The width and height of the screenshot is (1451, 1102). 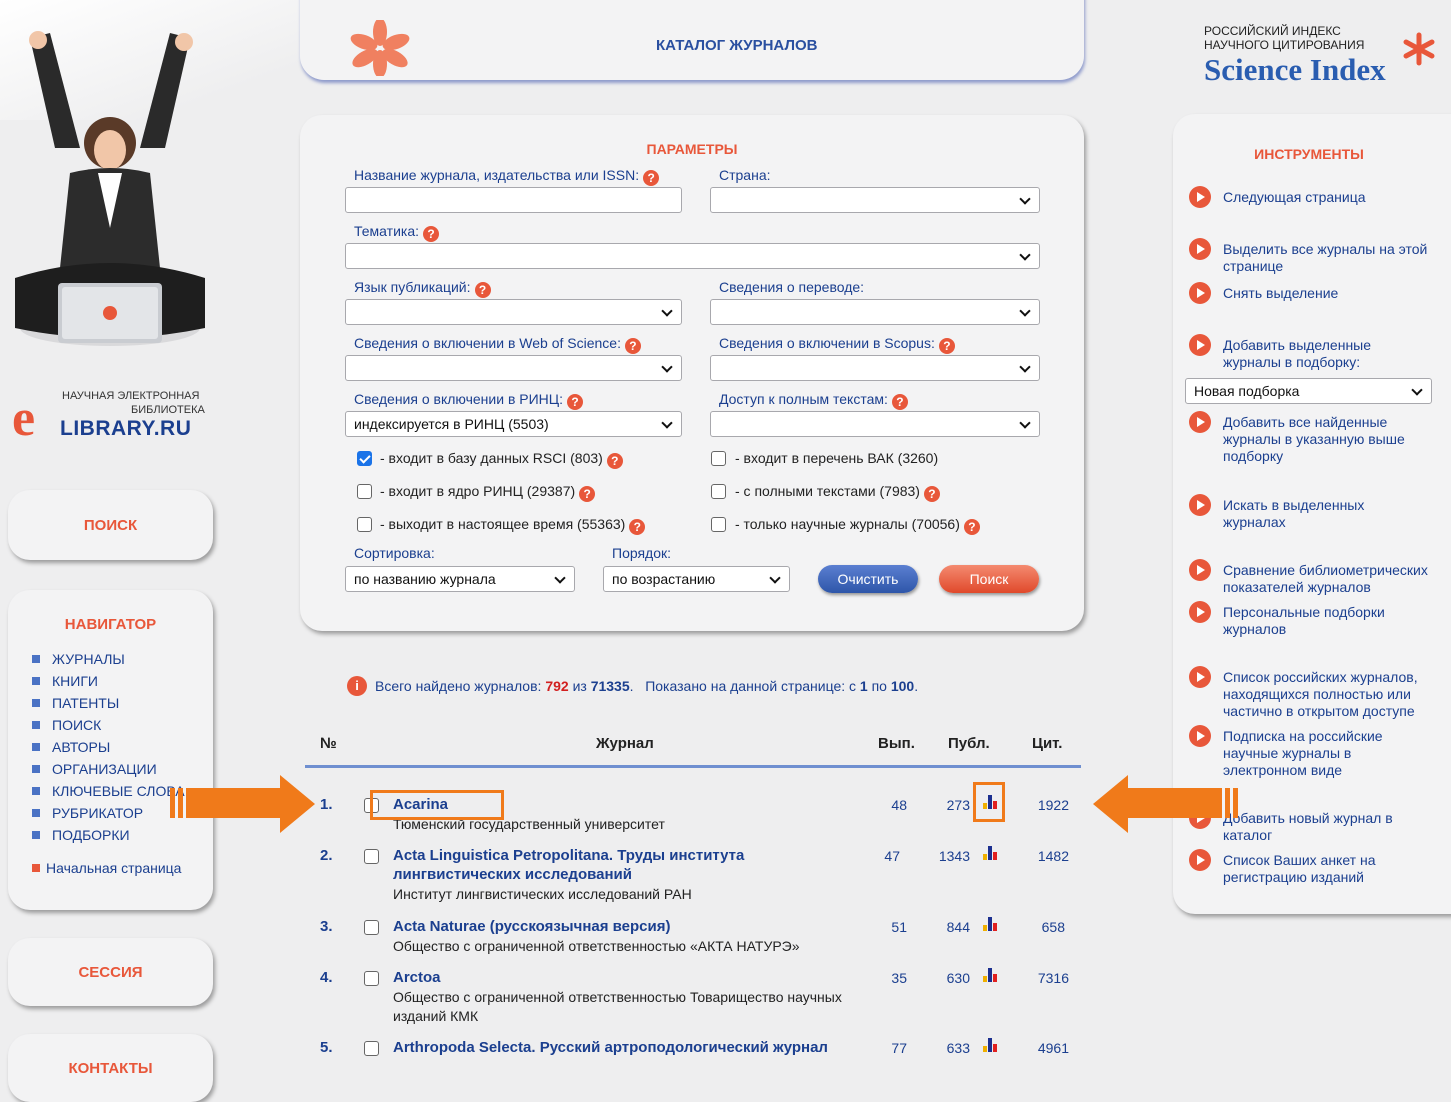 I want to click on tool-personal-collections: Персональные подборки журналов, so click(x=1314, y=619).